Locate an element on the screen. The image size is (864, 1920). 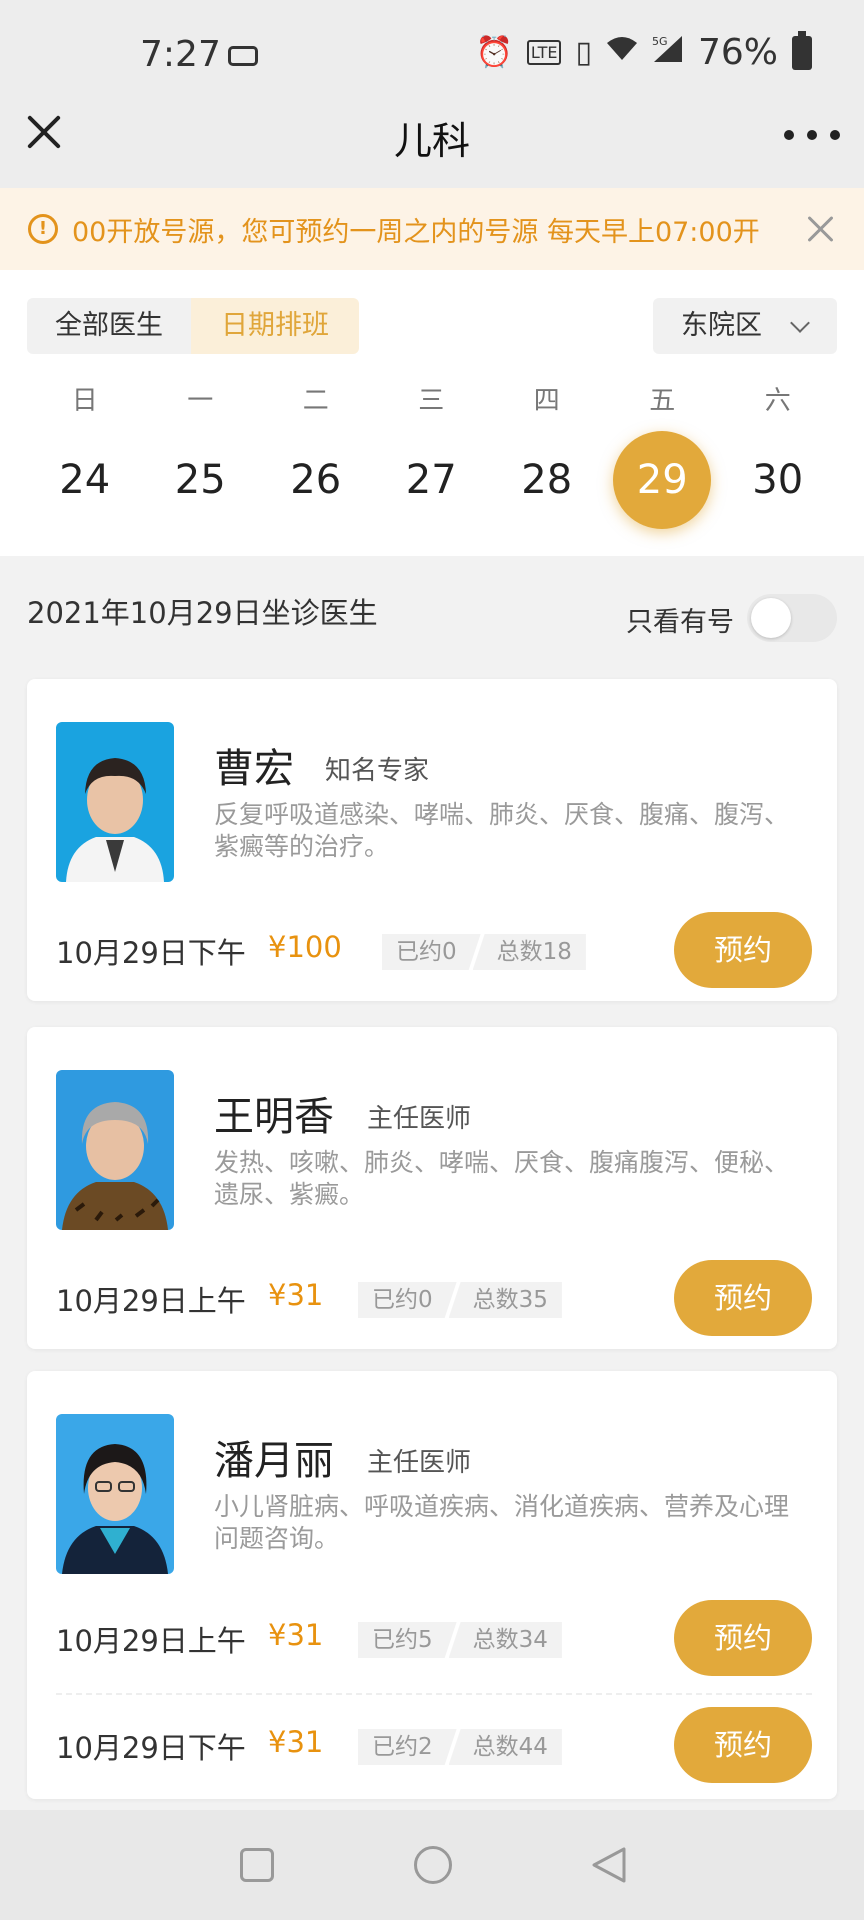
warning-icon: ! is located at coordinates (43, 229).